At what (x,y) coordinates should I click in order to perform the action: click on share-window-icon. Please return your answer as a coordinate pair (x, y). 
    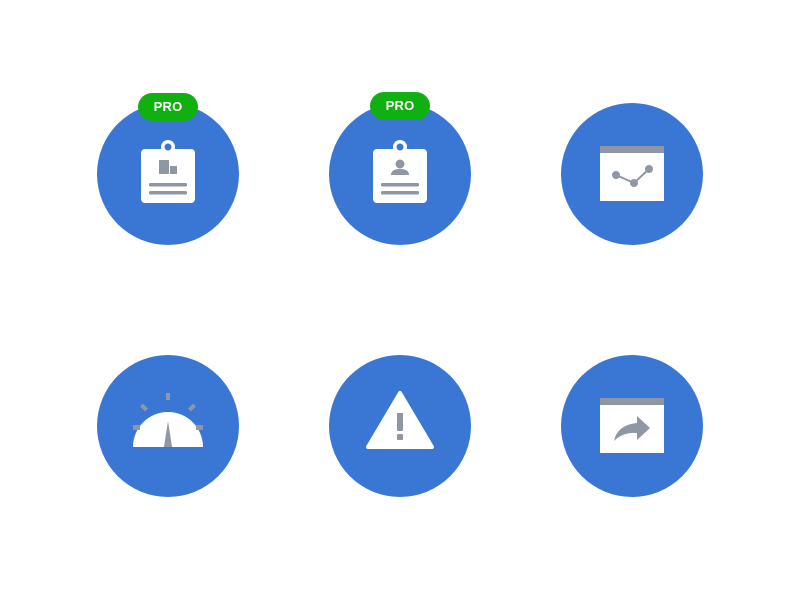
    Looking at the image, I should click on (632, 425).